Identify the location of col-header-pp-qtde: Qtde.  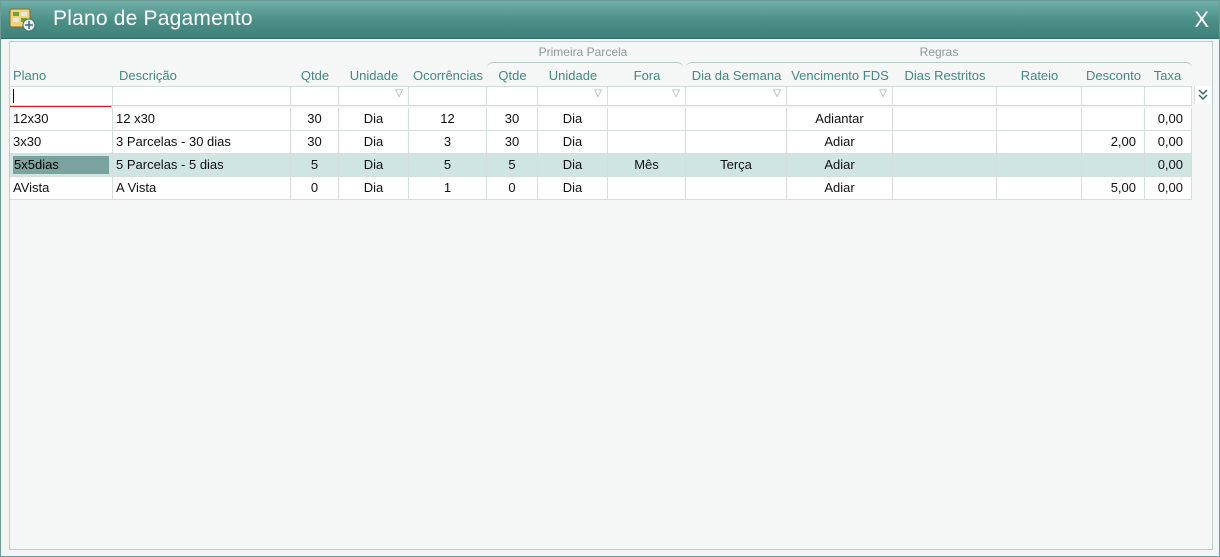
(512, 76).